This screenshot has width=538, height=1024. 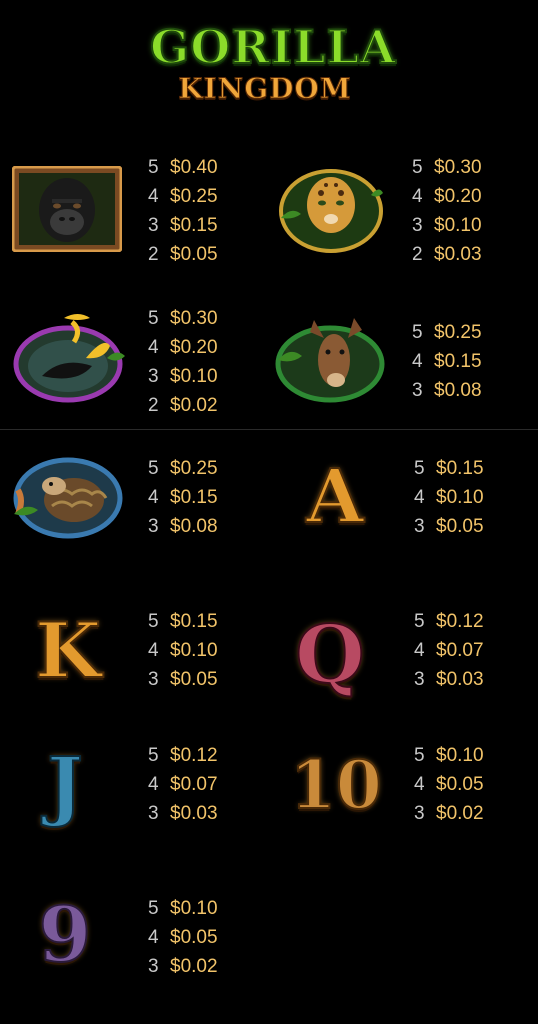 What do you see at coordinates (265, 89) in the screenshot?
I see `logo-title-line2: KINGDOM` at bounding box center [265, 89].